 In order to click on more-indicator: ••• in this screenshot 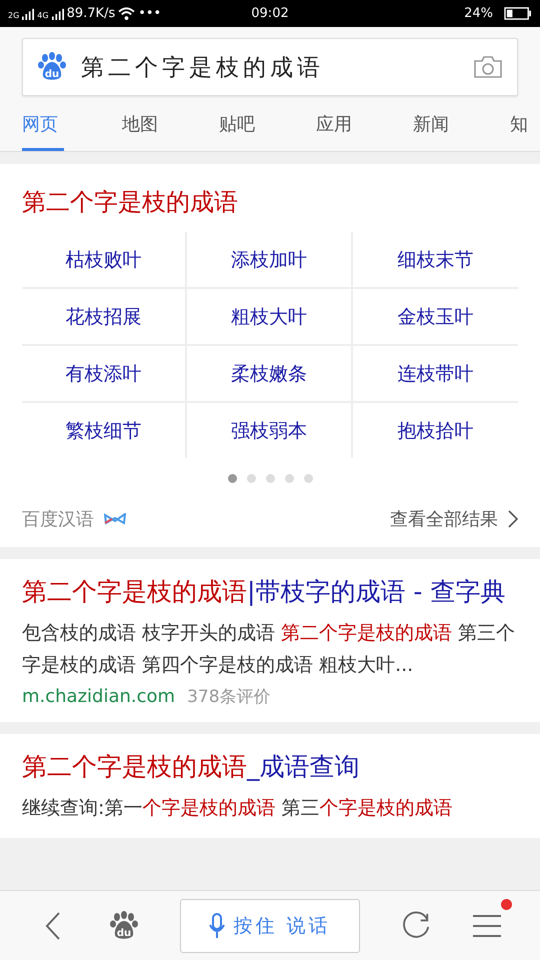, I will do `click(150, 13)`.